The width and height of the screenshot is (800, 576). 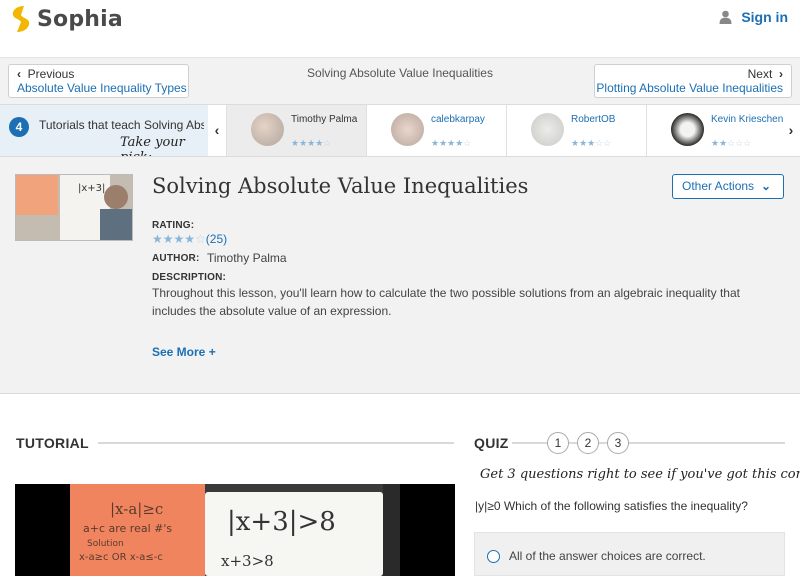 What do you see at coordinates (281, 522) in the screenshot?
I see `video-formula-5: |x+3|>8` at bounding box center [281, 522].